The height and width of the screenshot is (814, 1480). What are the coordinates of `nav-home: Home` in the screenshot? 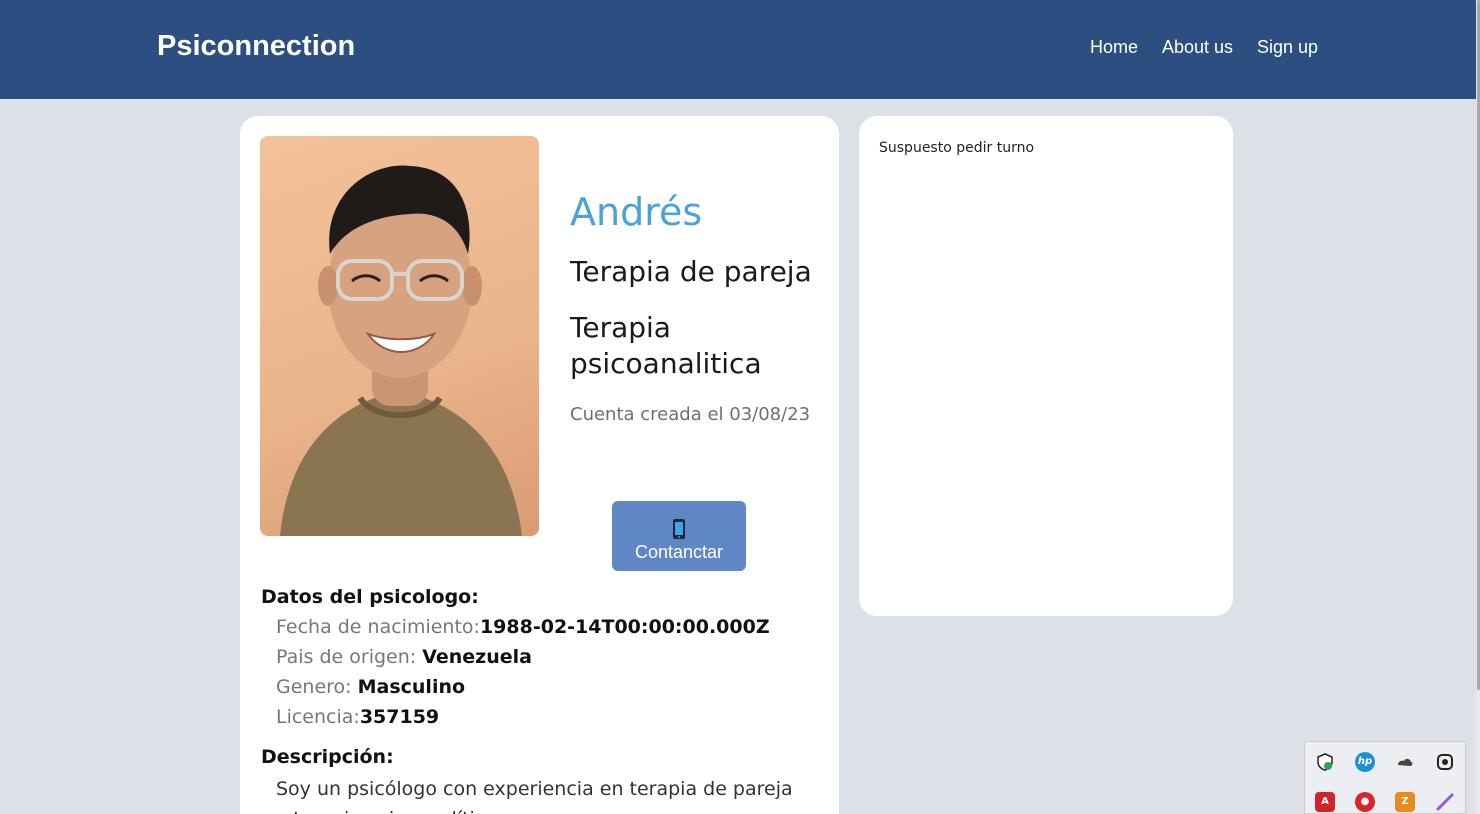 It's located at (1114, 47).